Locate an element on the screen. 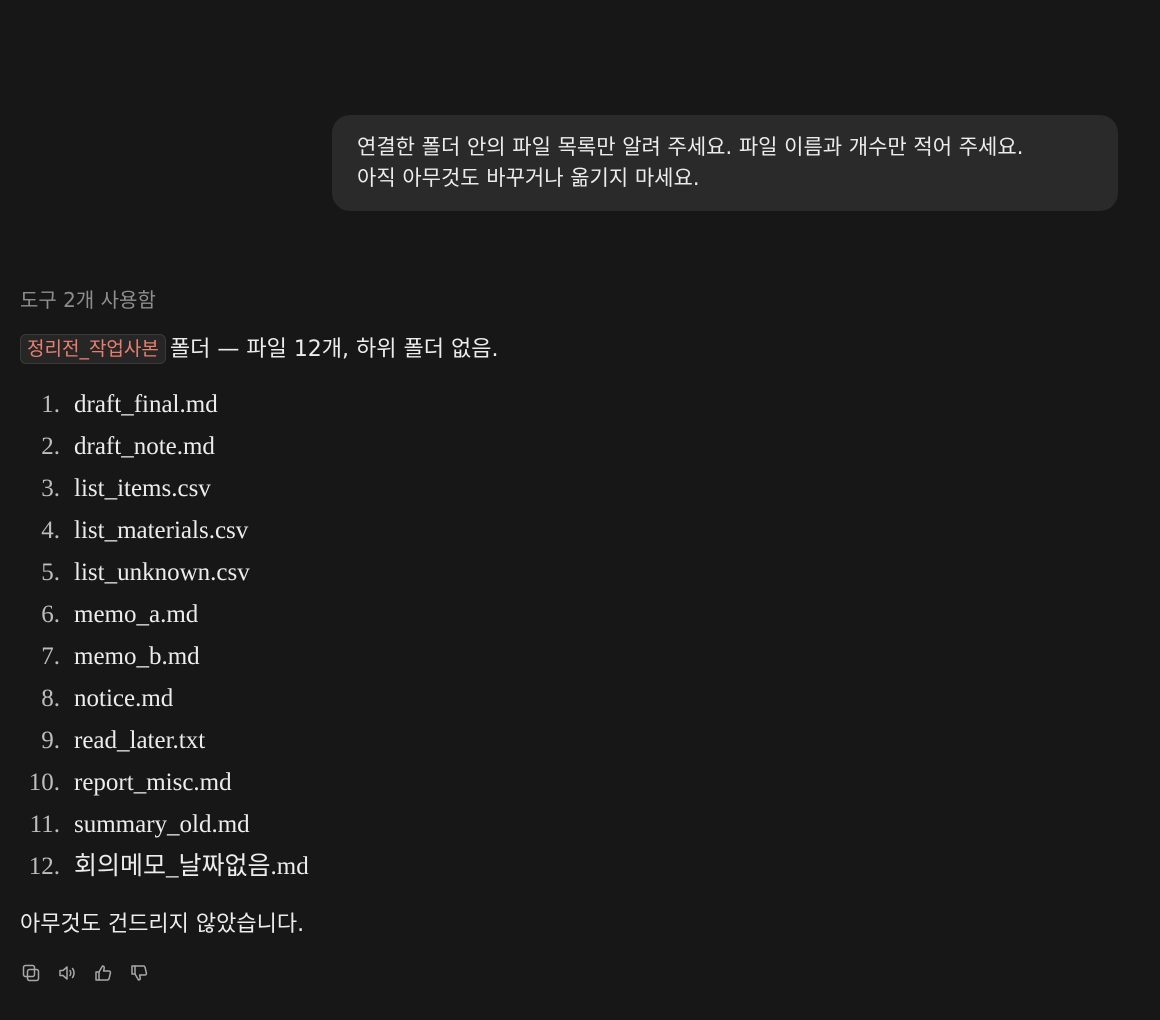 This screenshot has height=1020, width=1160. file-list-item: 8. notice.md is located at coordinates (580, 699).